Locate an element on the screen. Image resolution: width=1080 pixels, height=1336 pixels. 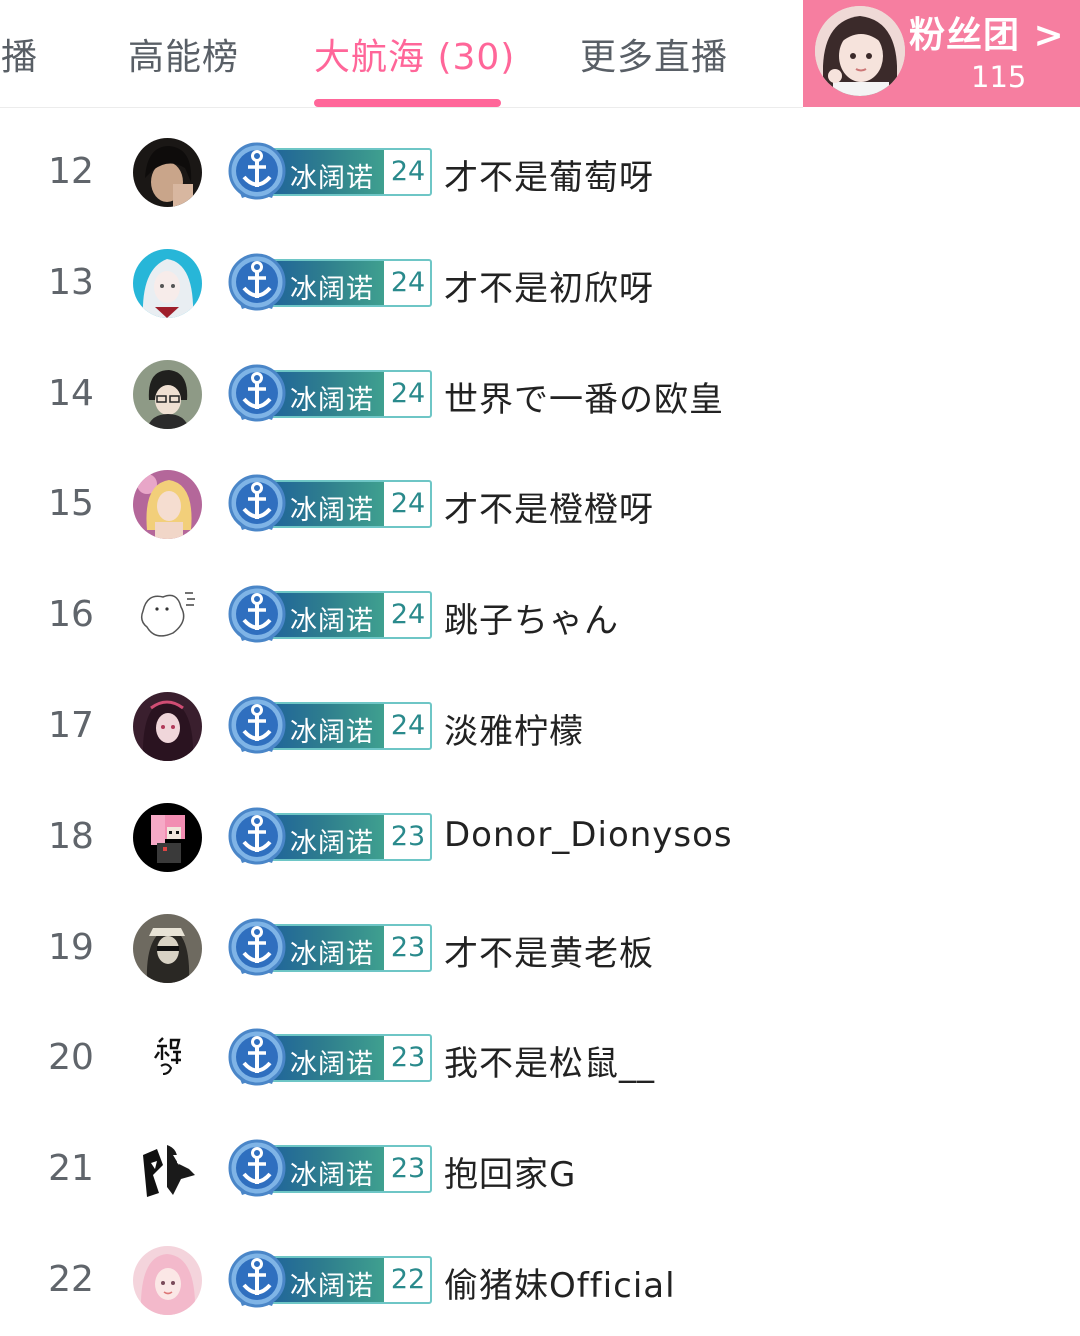
username: 才不是初欣呀 is located at coordinates (549, 285).